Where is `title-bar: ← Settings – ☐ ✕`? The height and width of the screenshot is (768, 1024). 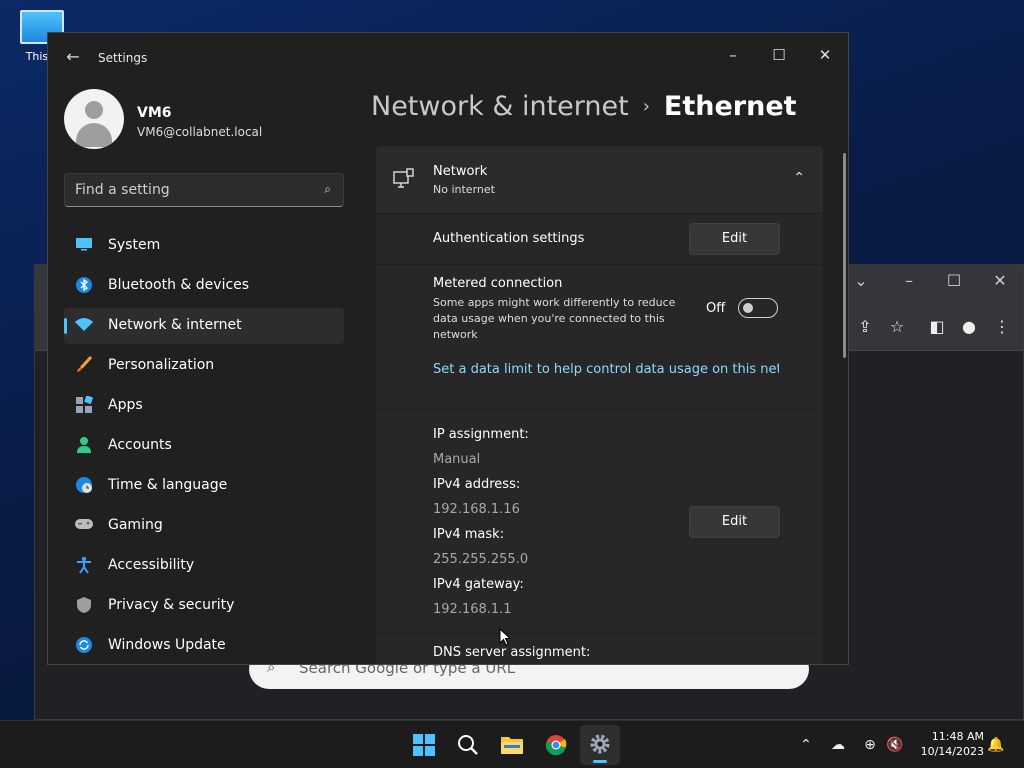
title-bar: ← Settings – ☐ ✕ is located at coordinates (448, 57).